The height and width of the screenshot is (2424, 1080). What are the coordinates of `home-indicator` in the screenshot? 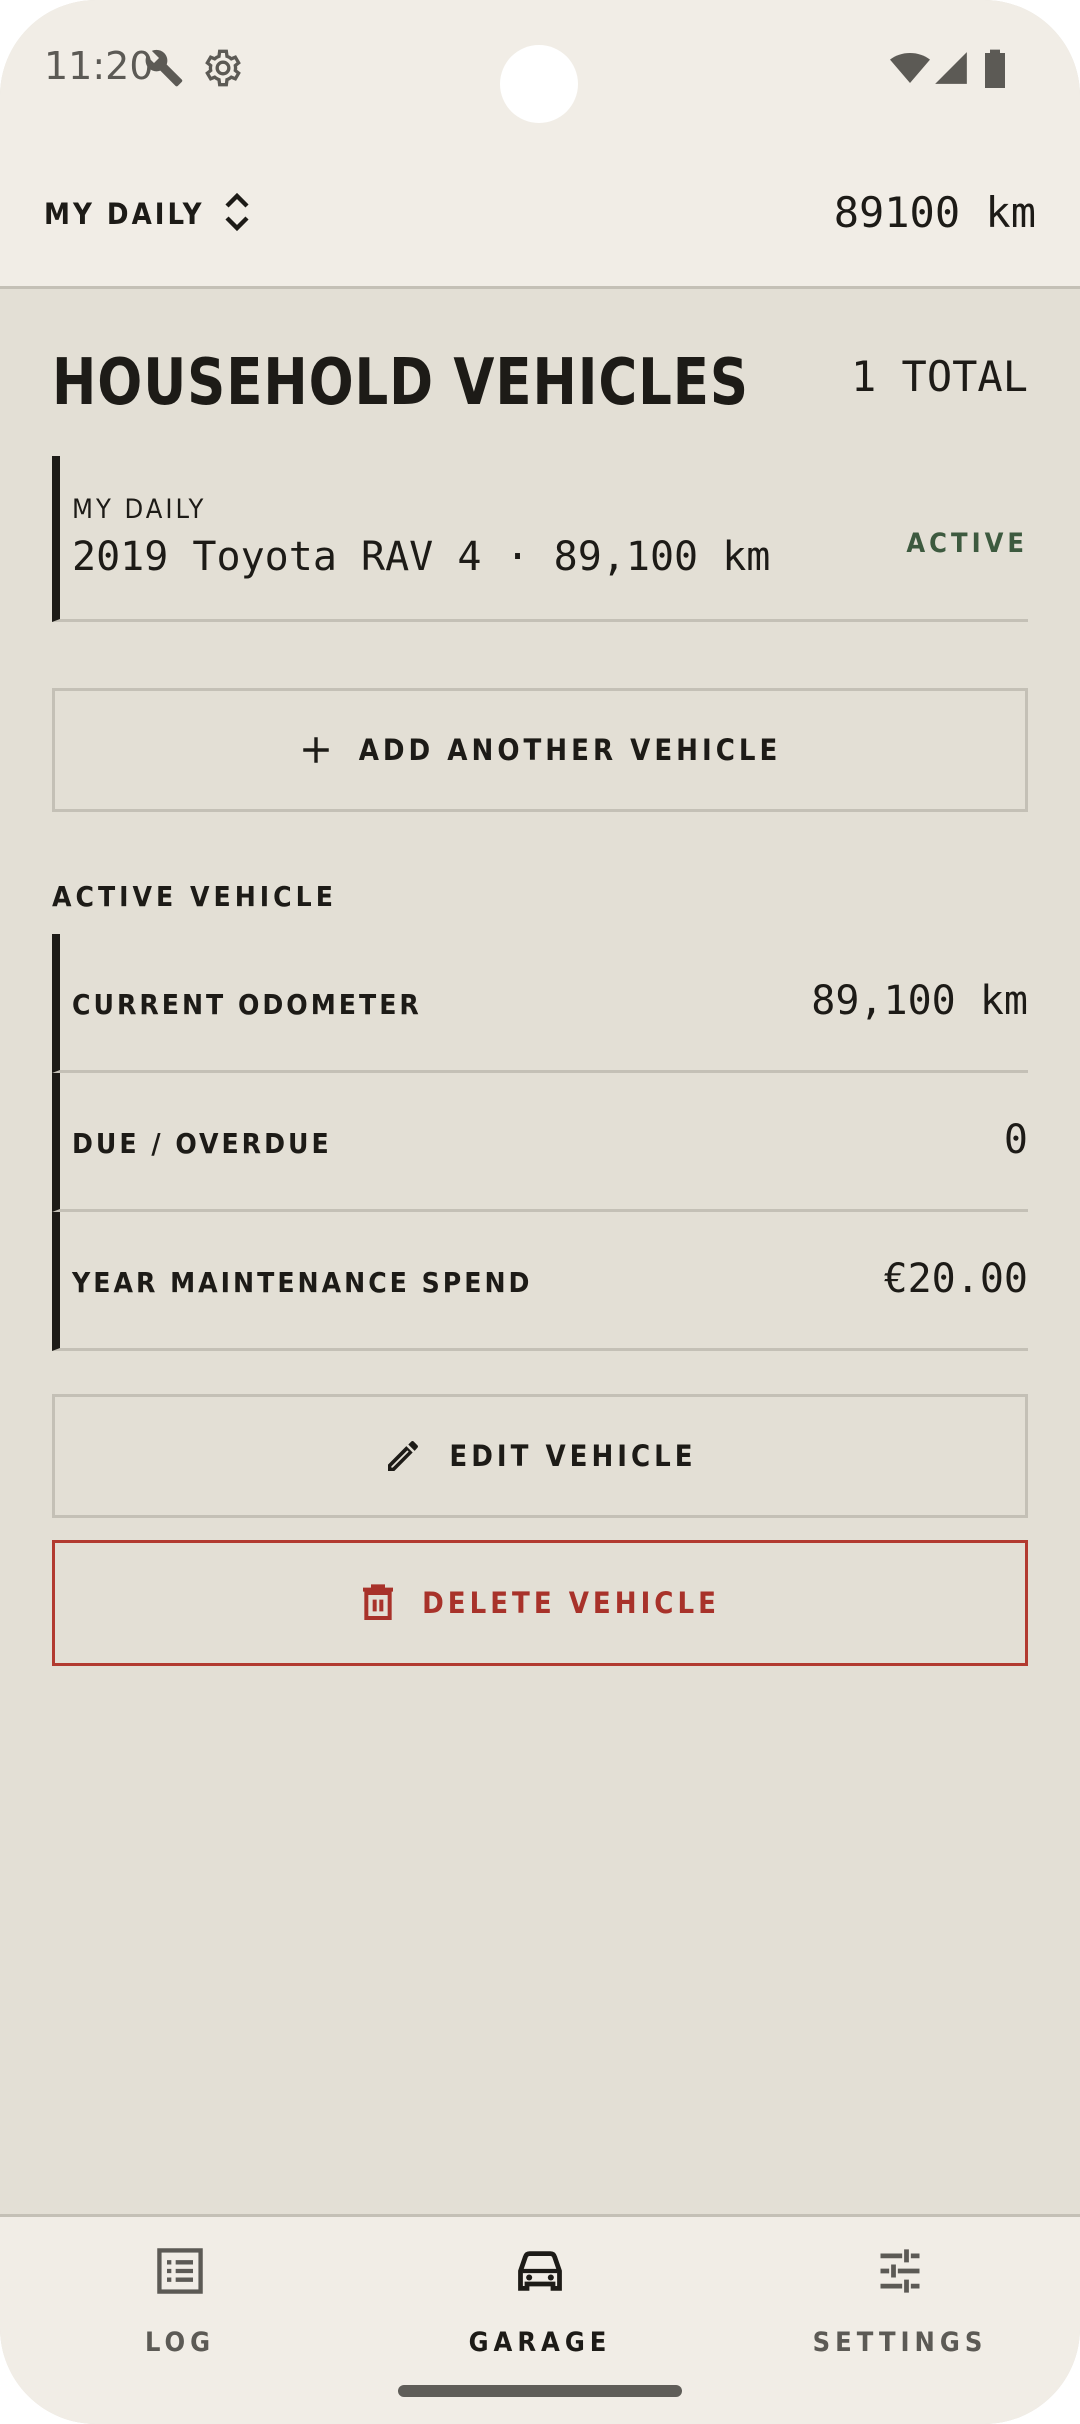 It's located at (540, 2391).